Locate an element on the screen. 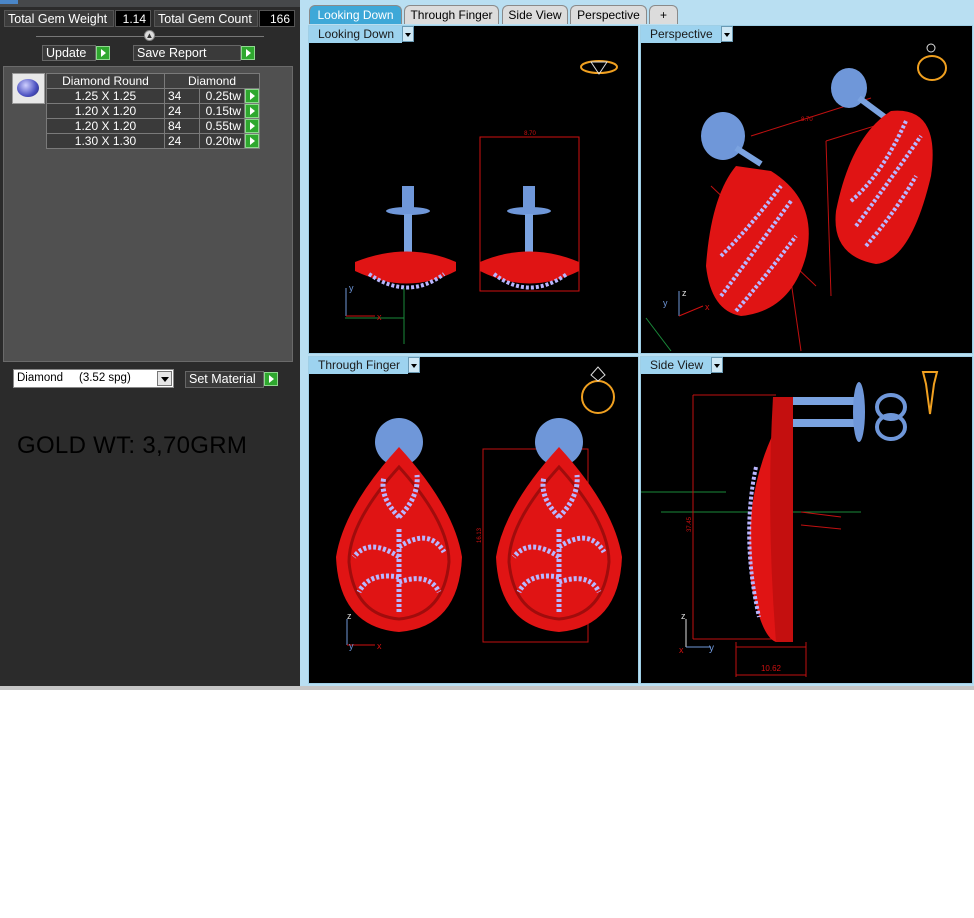  total-gem-count-value: 166 is located at coordinates (277, 18).